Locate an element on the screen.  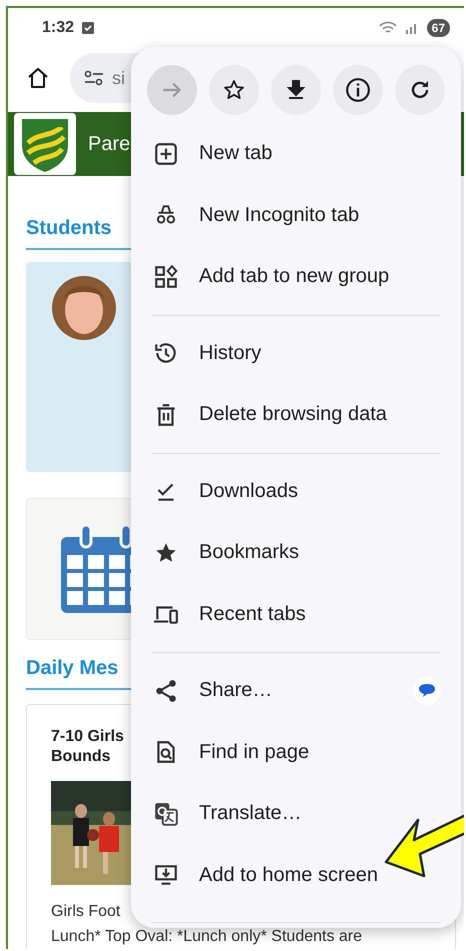
download-icon is located at coordinates (296, 90).